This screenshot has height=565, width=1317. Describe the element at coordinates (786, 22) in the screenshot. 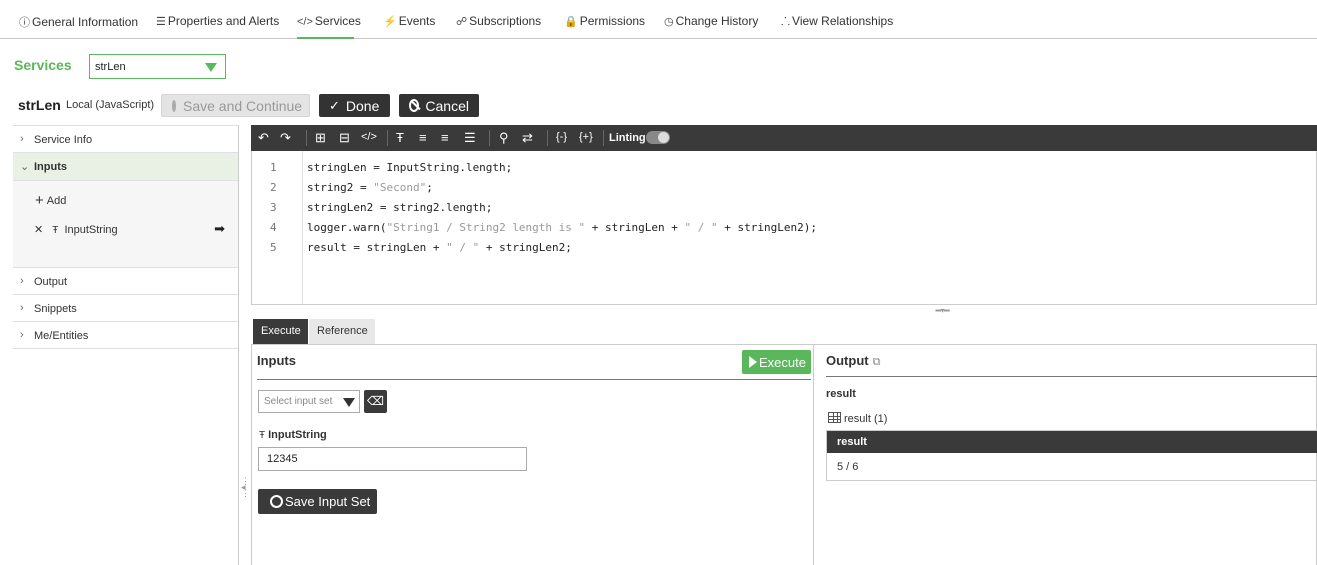

I see `relationships-icon: ⸫` at that location.